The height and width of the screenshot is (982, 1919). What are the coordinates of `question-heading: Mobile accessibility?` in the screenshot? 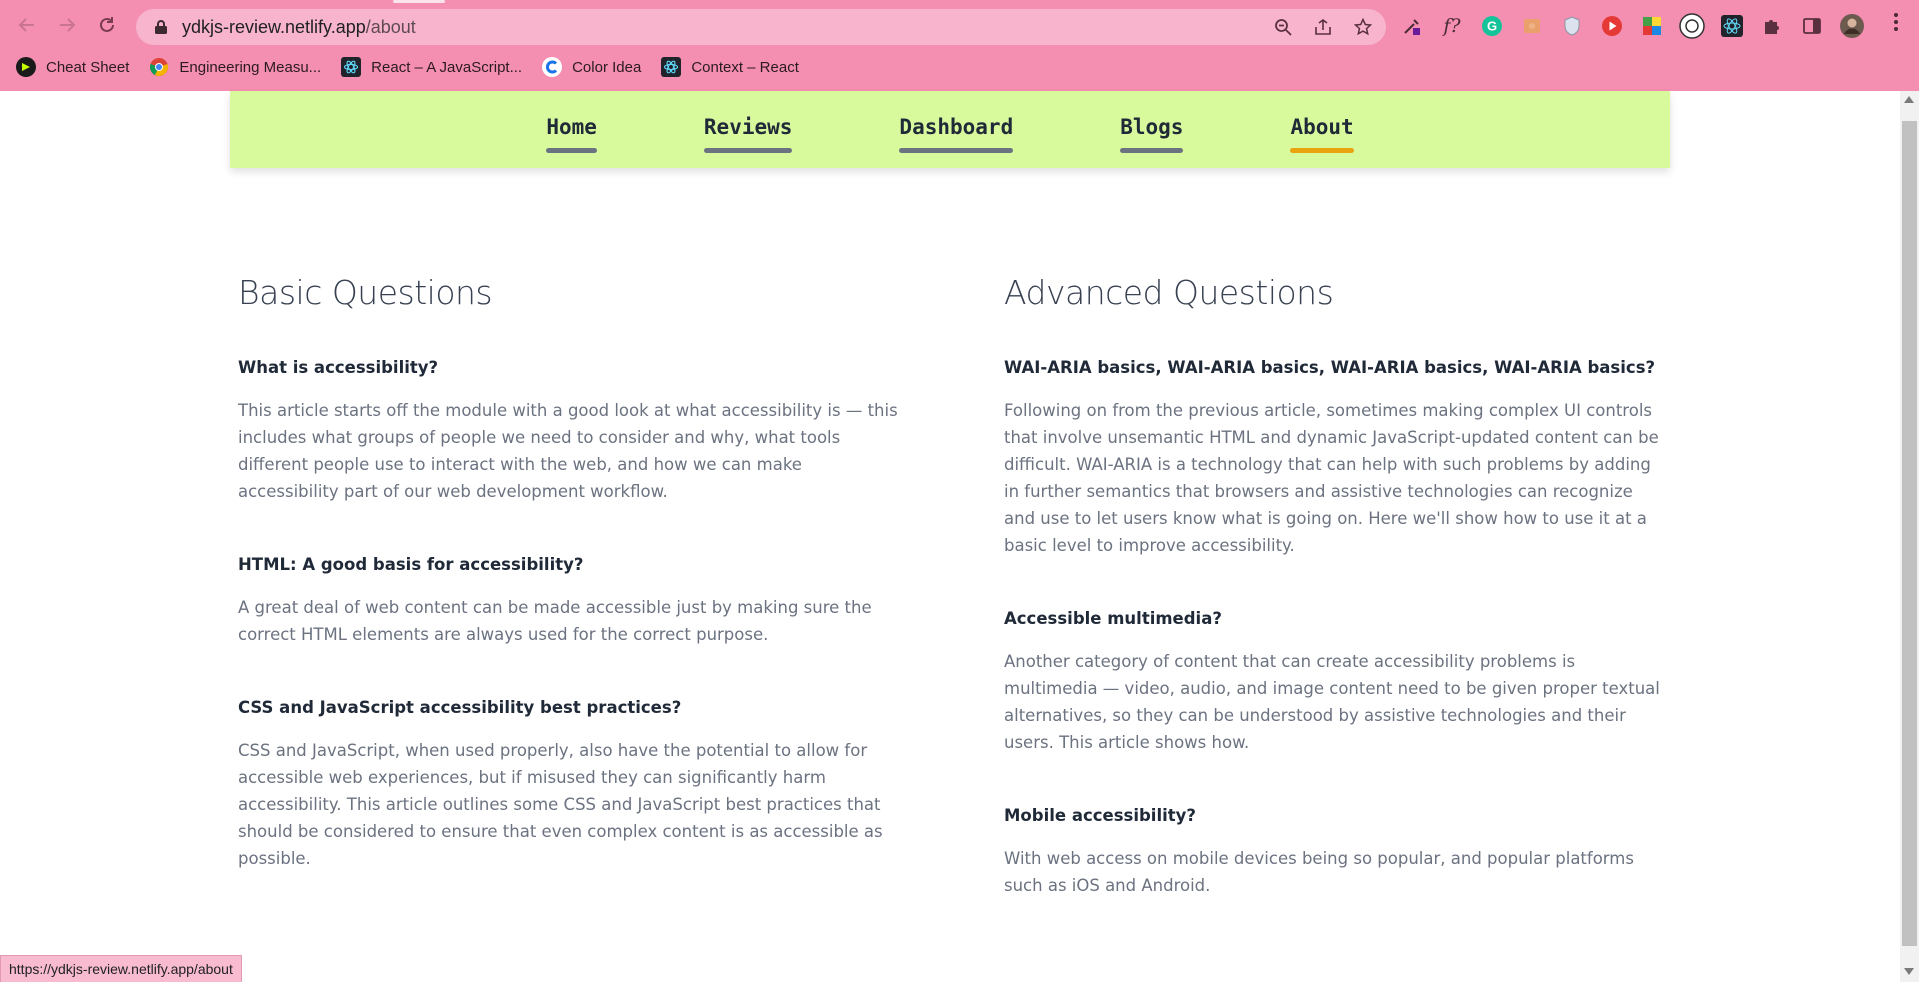 It's located at (1100, 815).